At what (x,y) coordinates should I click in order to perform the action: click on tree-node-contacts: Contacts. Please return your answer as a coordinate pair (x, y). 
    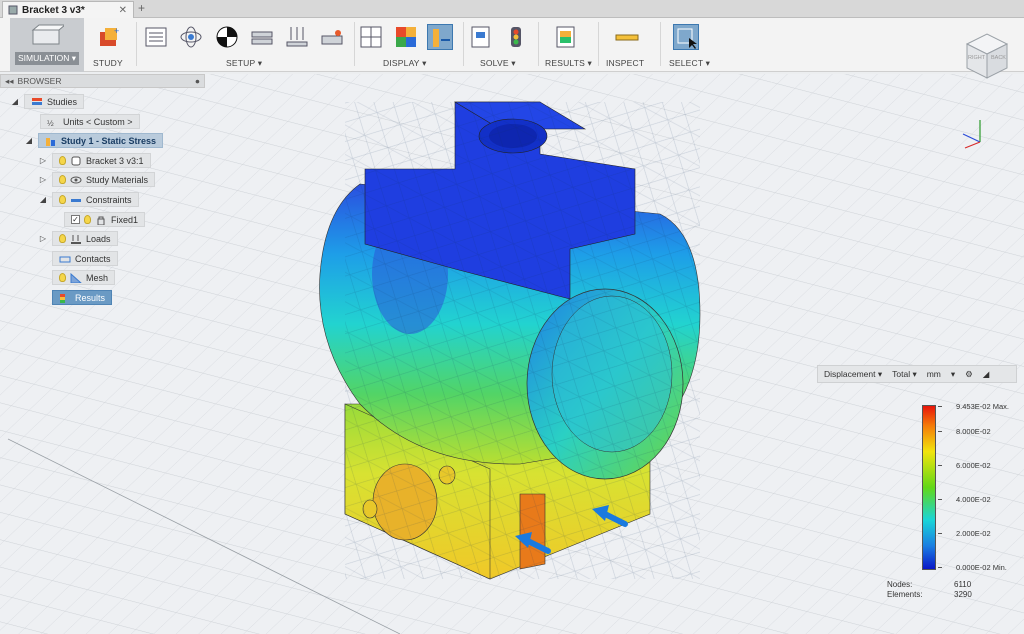
    Looking at the image, I should click on (85, 258).